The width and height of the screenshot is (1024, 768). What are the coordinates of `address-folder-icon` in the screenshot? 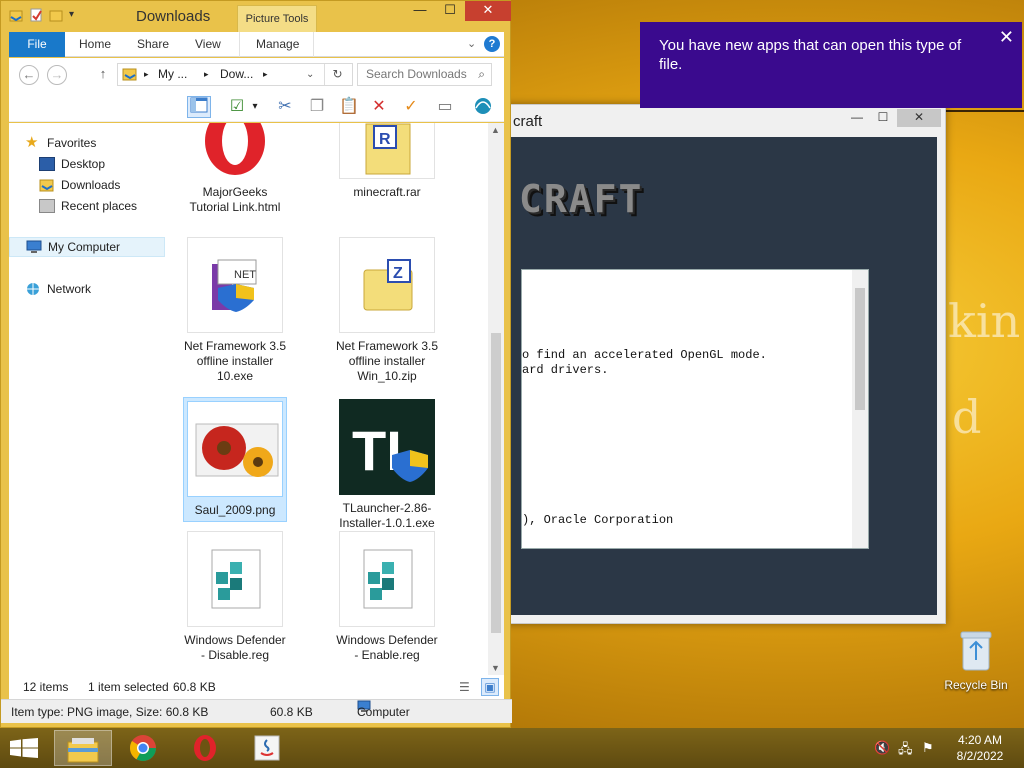 It's located at (130, 77).